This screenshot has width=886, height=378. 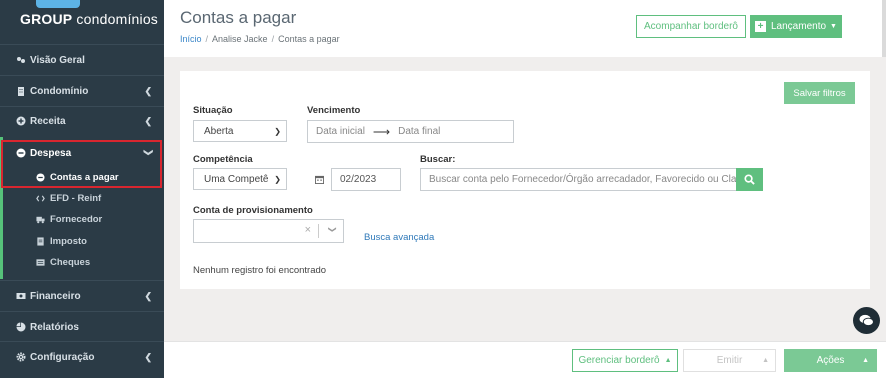 I want to click on search-button, so click(x=749, y=179).